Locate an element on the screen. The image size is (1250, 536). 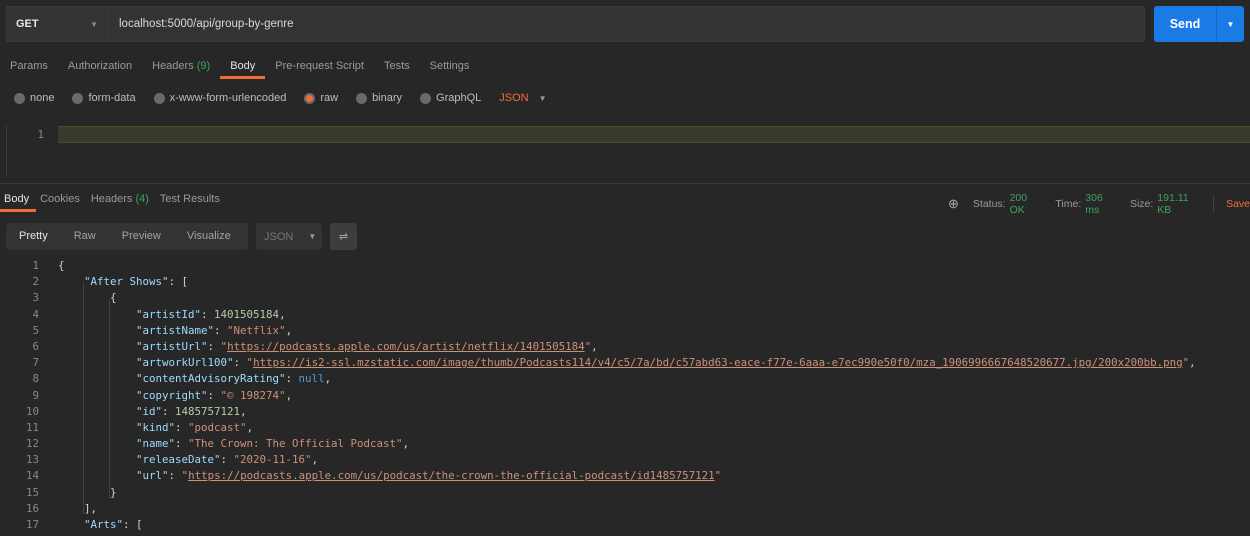
code-text: "artistName": "Netflix", is located at coordinates (175, 331).